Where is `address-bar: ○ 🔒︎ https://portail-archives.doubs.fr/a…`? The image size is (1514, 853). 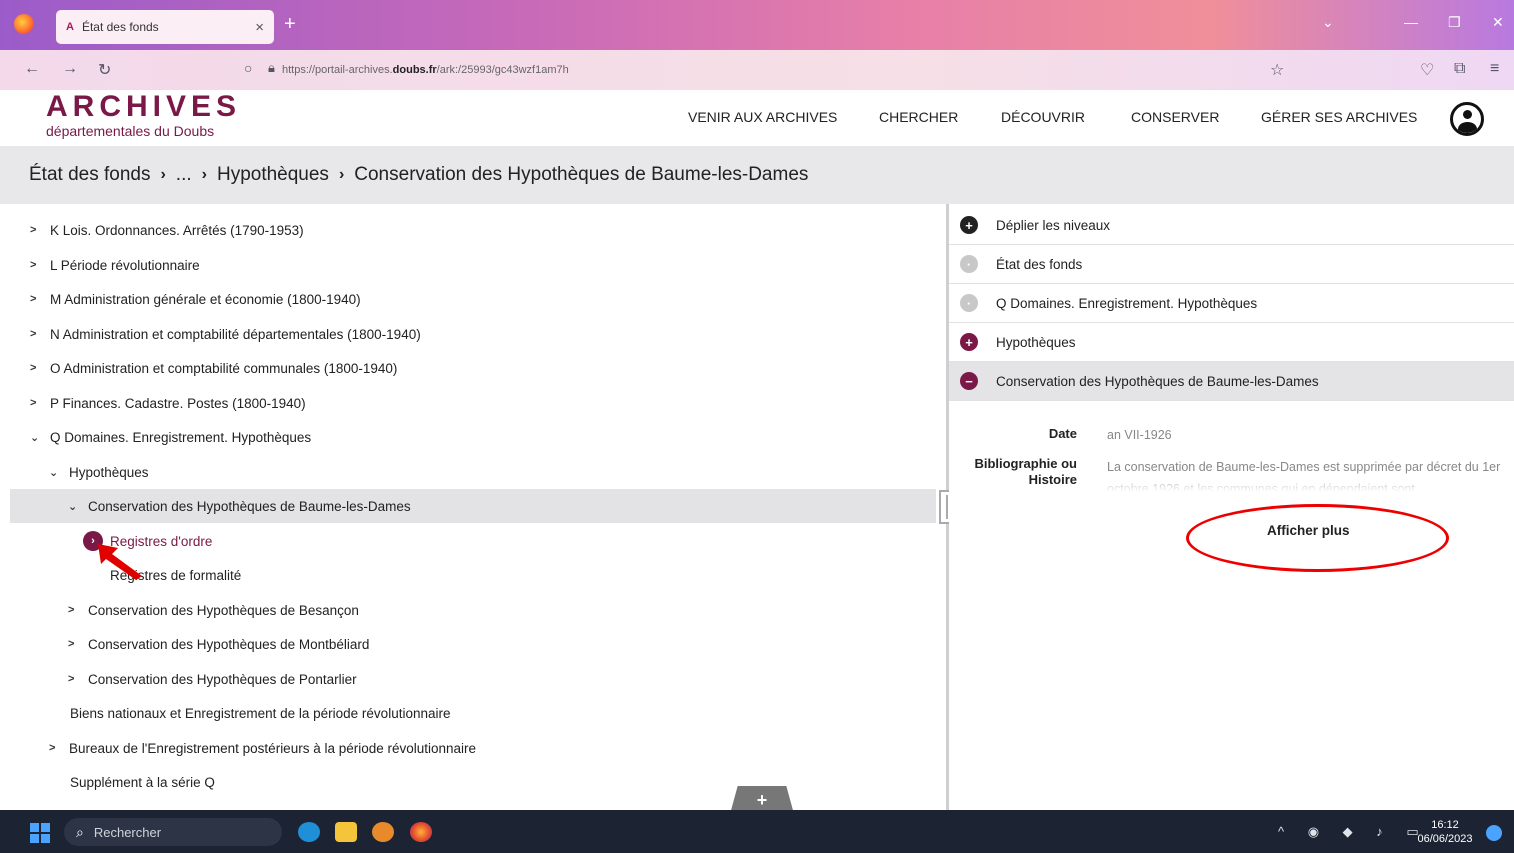 address-bar: ○ 🔒︎ https://portail-archives.doubs.fr/a… is located at coordinates (767, 70).